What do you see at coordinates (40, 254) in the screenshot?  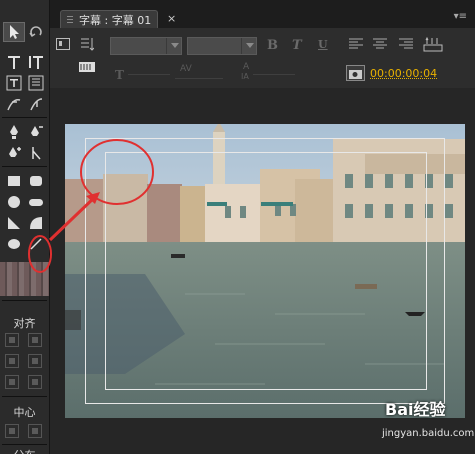 I see `highlight-circle-tool` at bounding box center [40, 254].